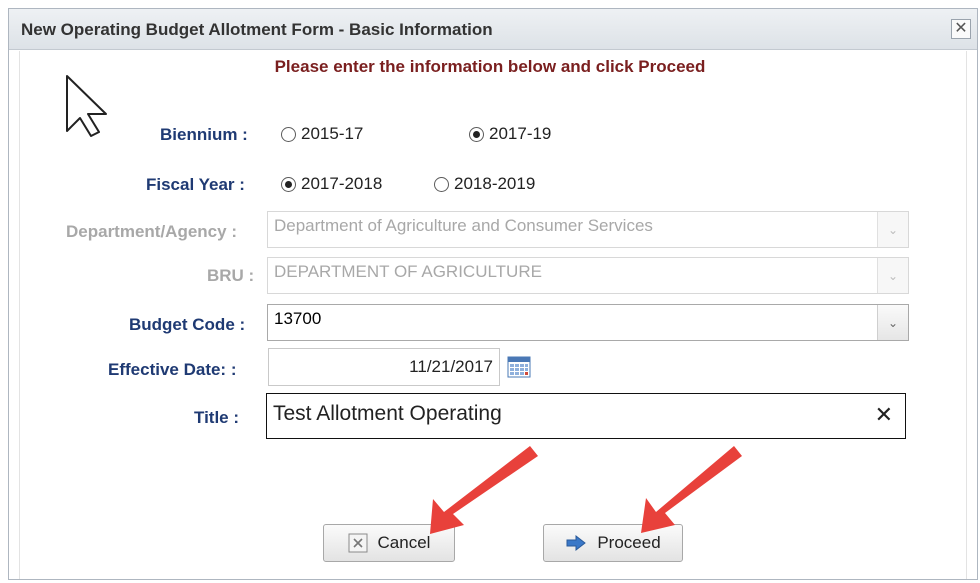 This screenshot has height=583, width=980. Describe the element at coordinates (387, 413) in the screenshot. I see `title-value: Test Allotment Operating` at that location.